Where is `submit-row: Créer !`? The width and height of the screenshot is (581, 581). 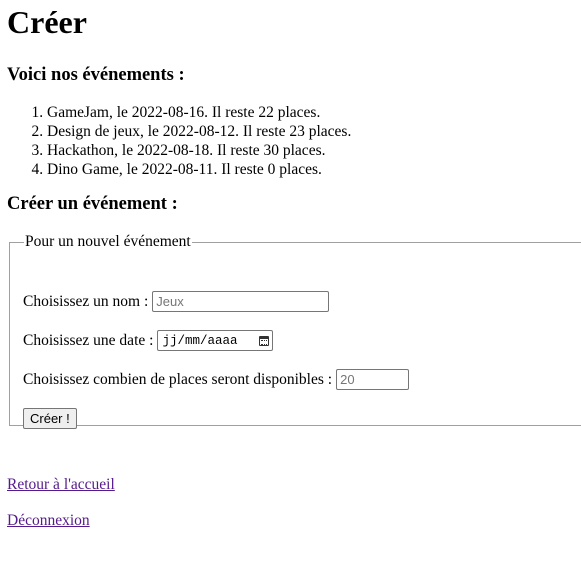 submit-row: Créer ! is located at coordinates (50, 418).